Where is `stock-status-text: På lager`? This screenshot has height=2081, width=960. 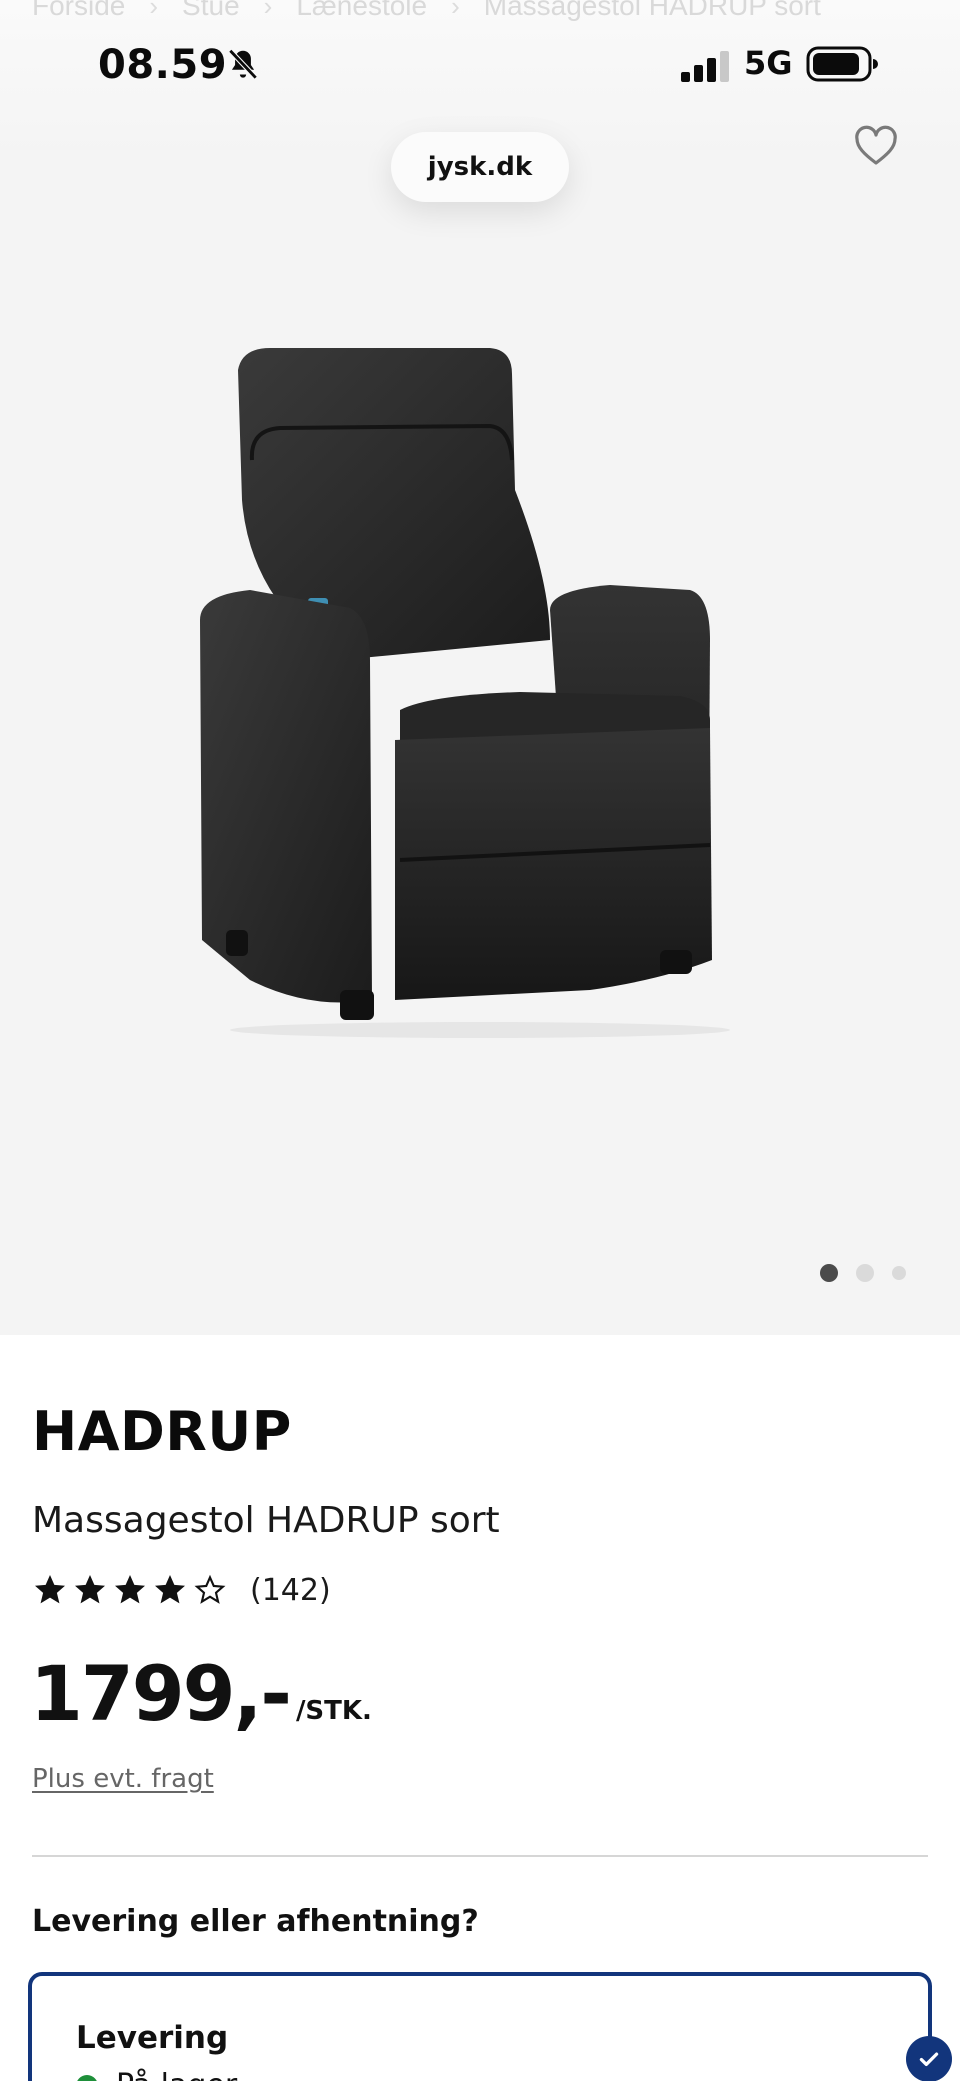 stock-status-text: På lager is located at coordinates (176, 2074).